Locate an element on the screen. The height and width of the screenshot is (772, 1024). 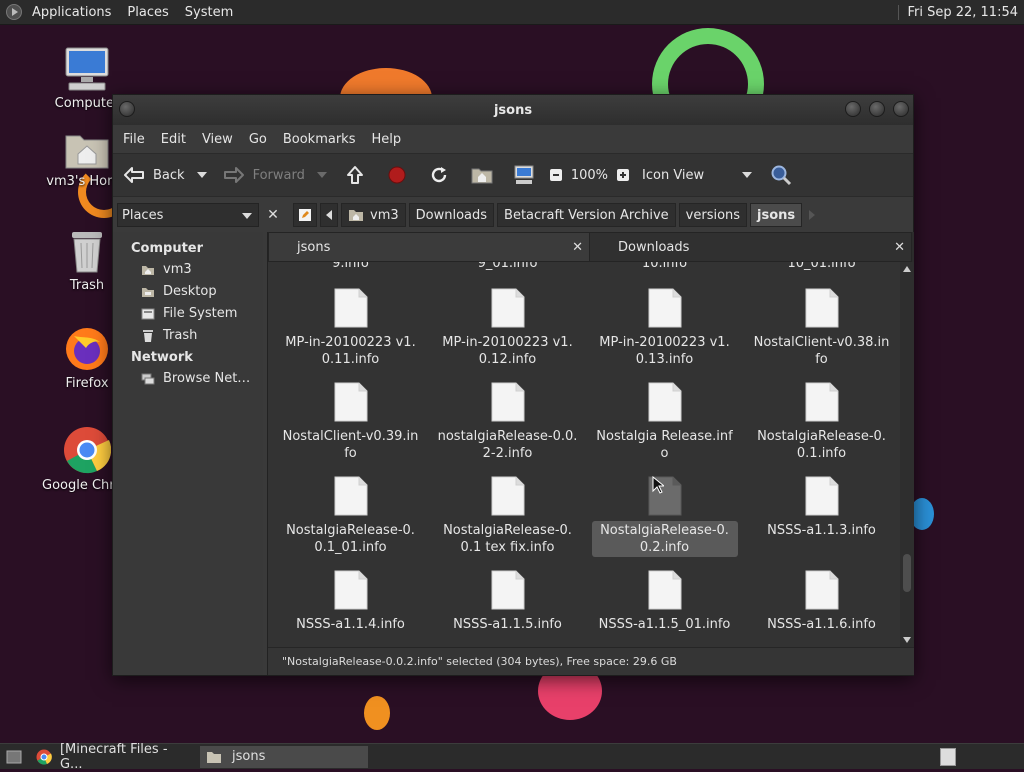
file-item: NSSS-a1.1.4.info is located at coordinates (350, 602).